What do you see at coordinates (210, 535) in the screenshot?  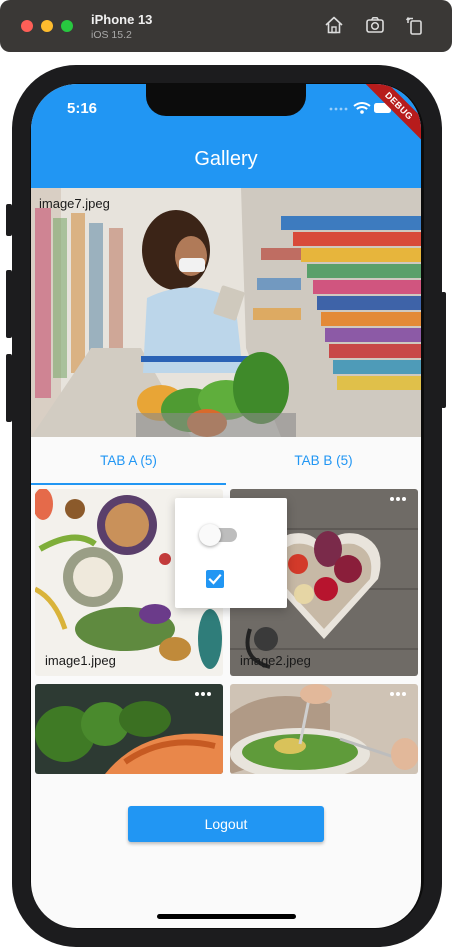 I see `toggle-switch-thumb` at bounding box center [210, 535].